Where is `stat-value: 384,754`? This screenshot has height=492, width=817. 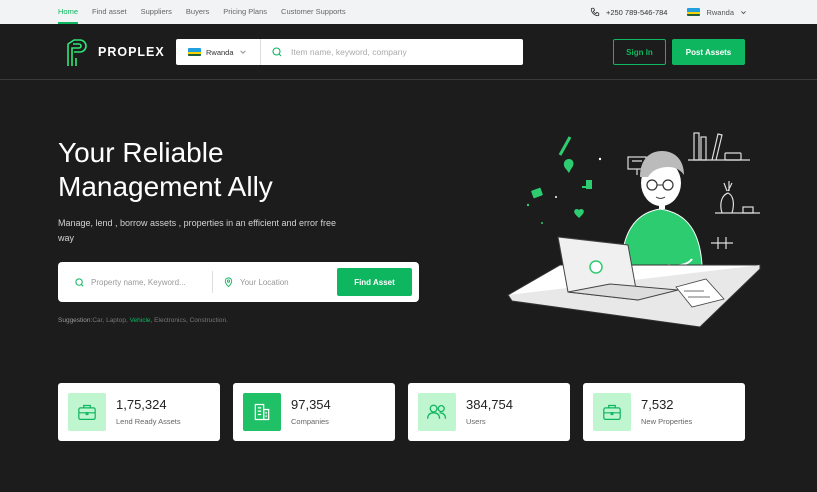 stat-value: 384,754 is located at coordinates (489, 404).